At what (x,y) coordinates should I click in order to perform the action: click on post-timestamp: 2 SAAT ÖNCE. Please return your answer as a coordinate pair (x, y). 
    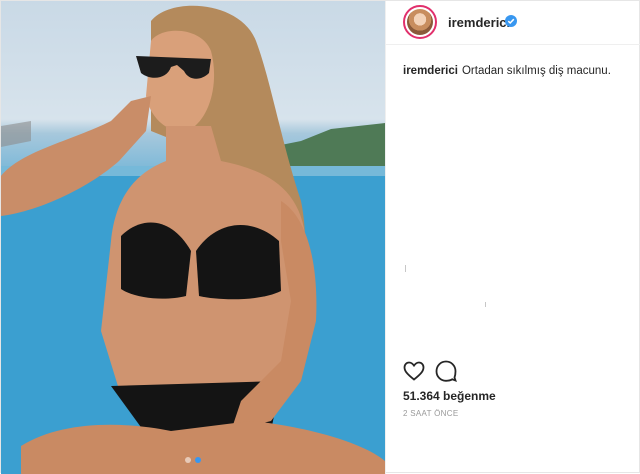
    Looking at the image, I should click on (431, 413).